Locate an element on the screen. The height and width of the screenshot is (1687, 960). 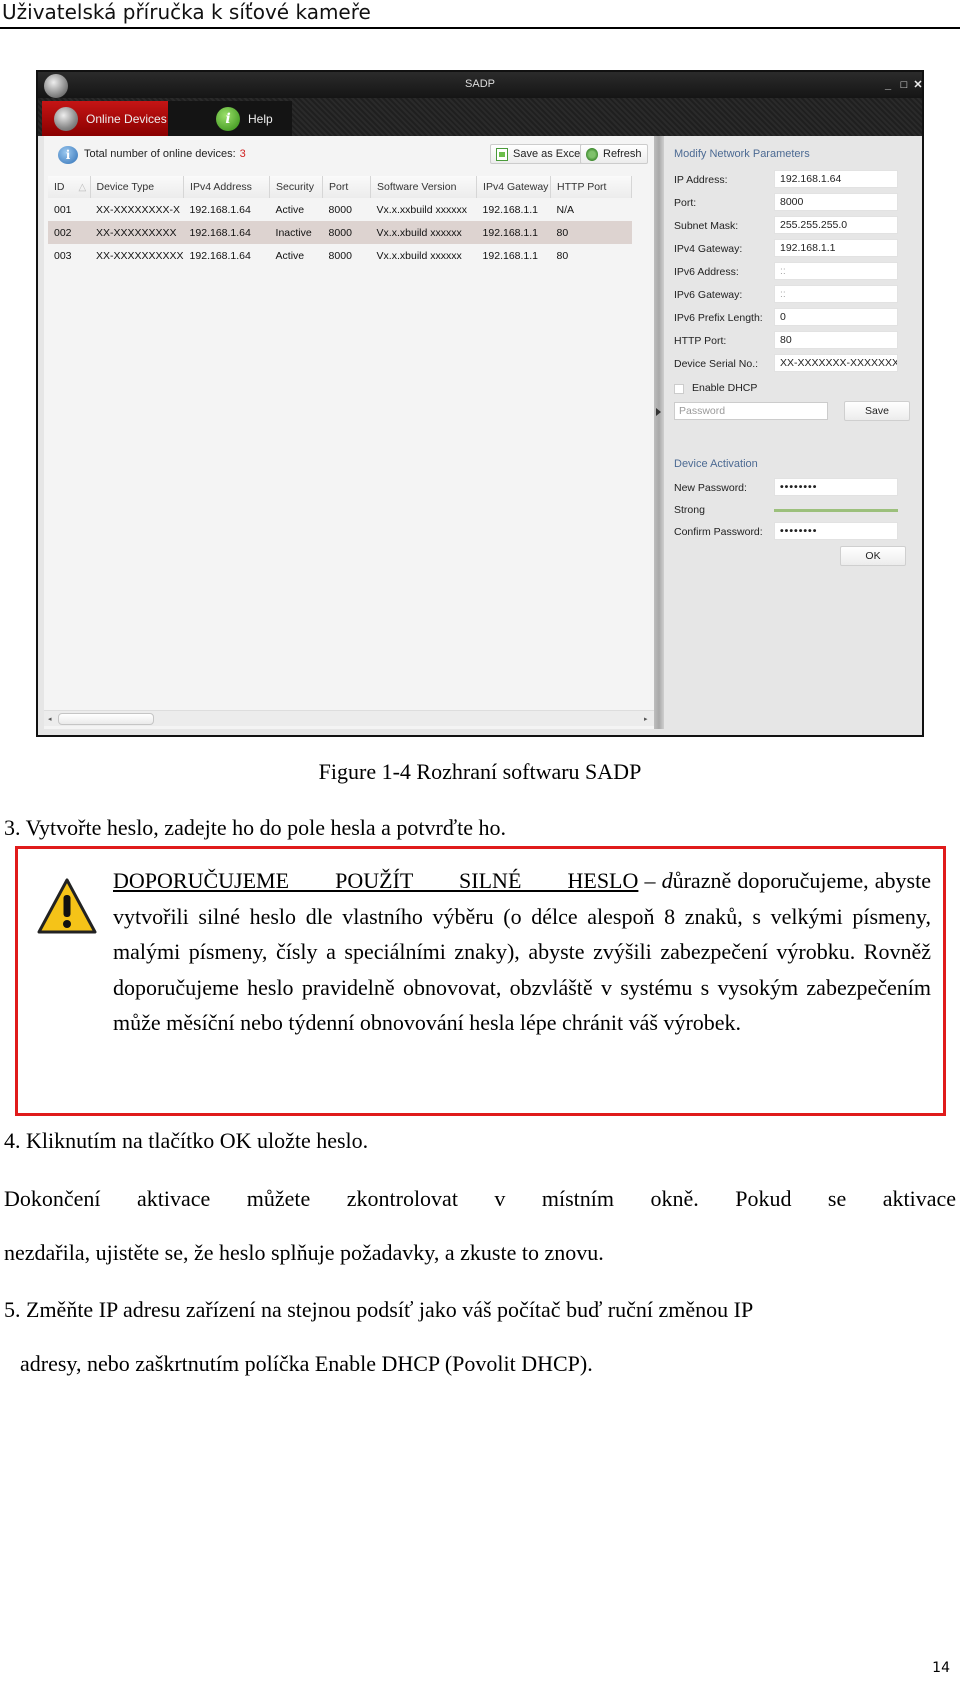
col-software-version: Software Version is located at coordinates (424, 187).